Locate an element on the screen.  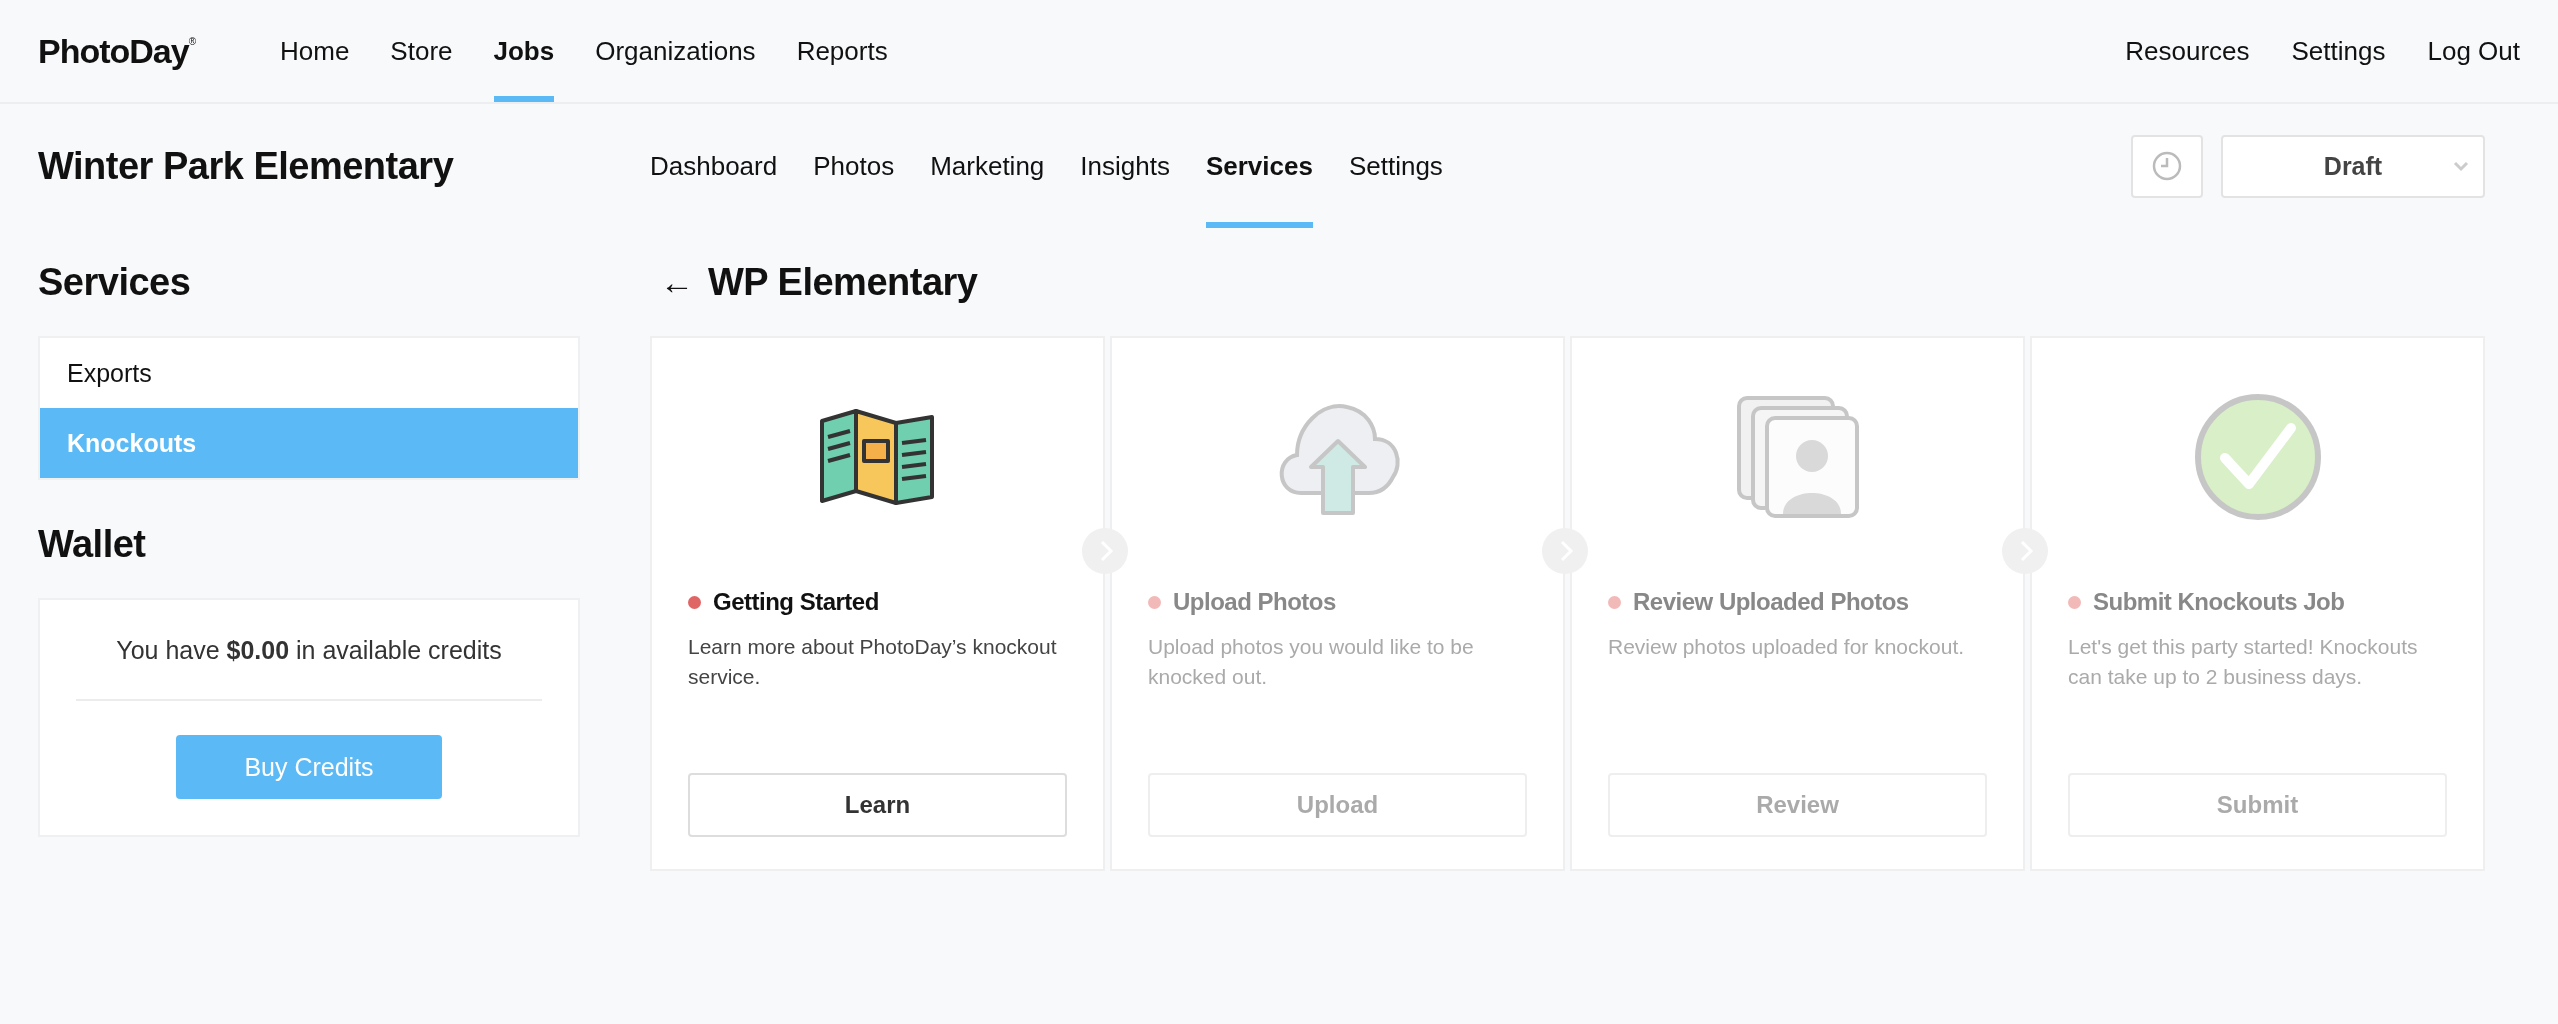
back-link: ← is located at coordinates (677, 282).